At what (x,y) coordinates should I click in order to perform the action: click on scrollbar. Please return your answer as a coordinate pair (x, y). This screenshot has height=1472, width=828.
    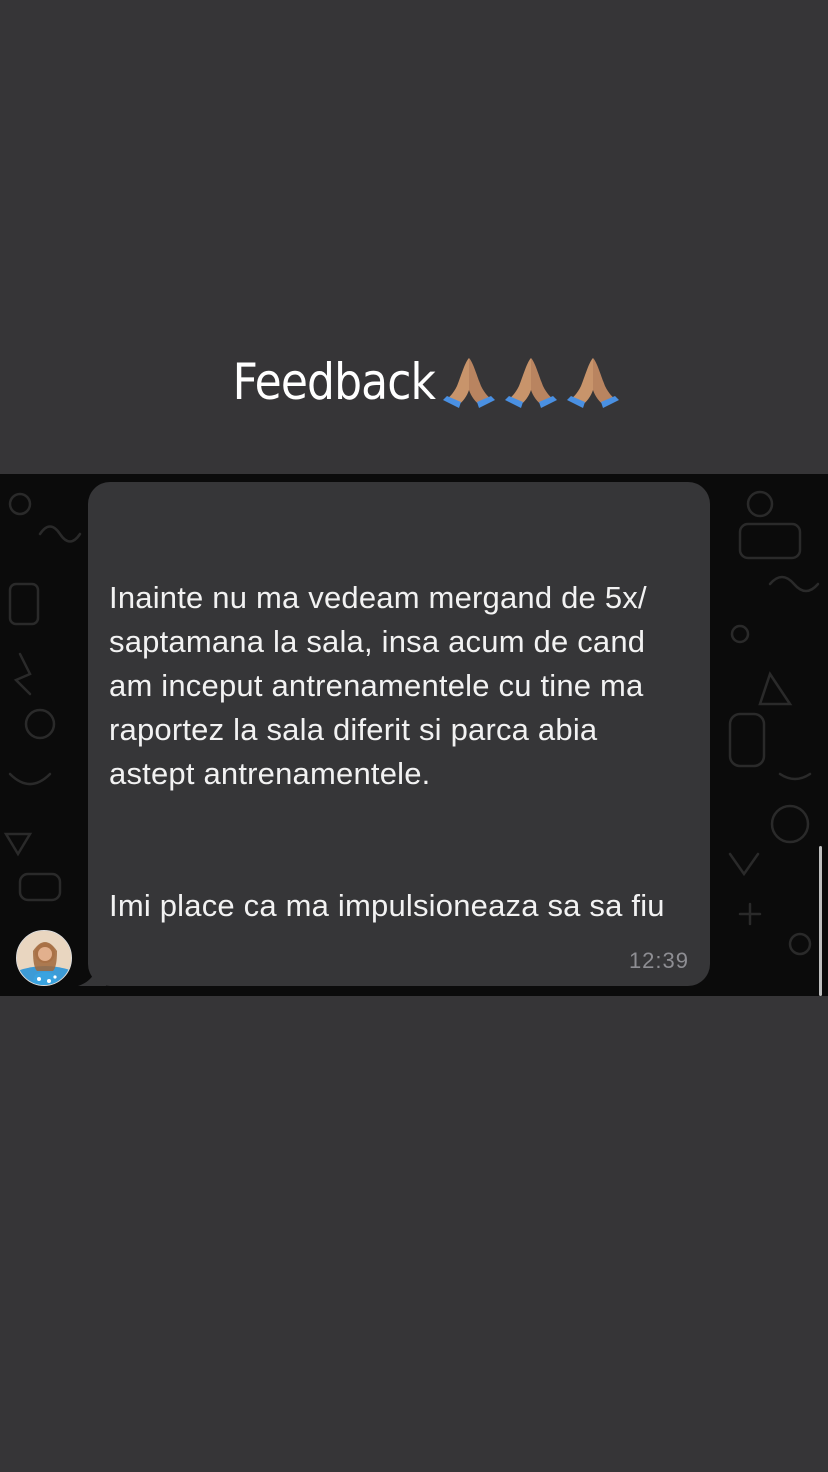
    Looking at the image, I should click on (820, 921).